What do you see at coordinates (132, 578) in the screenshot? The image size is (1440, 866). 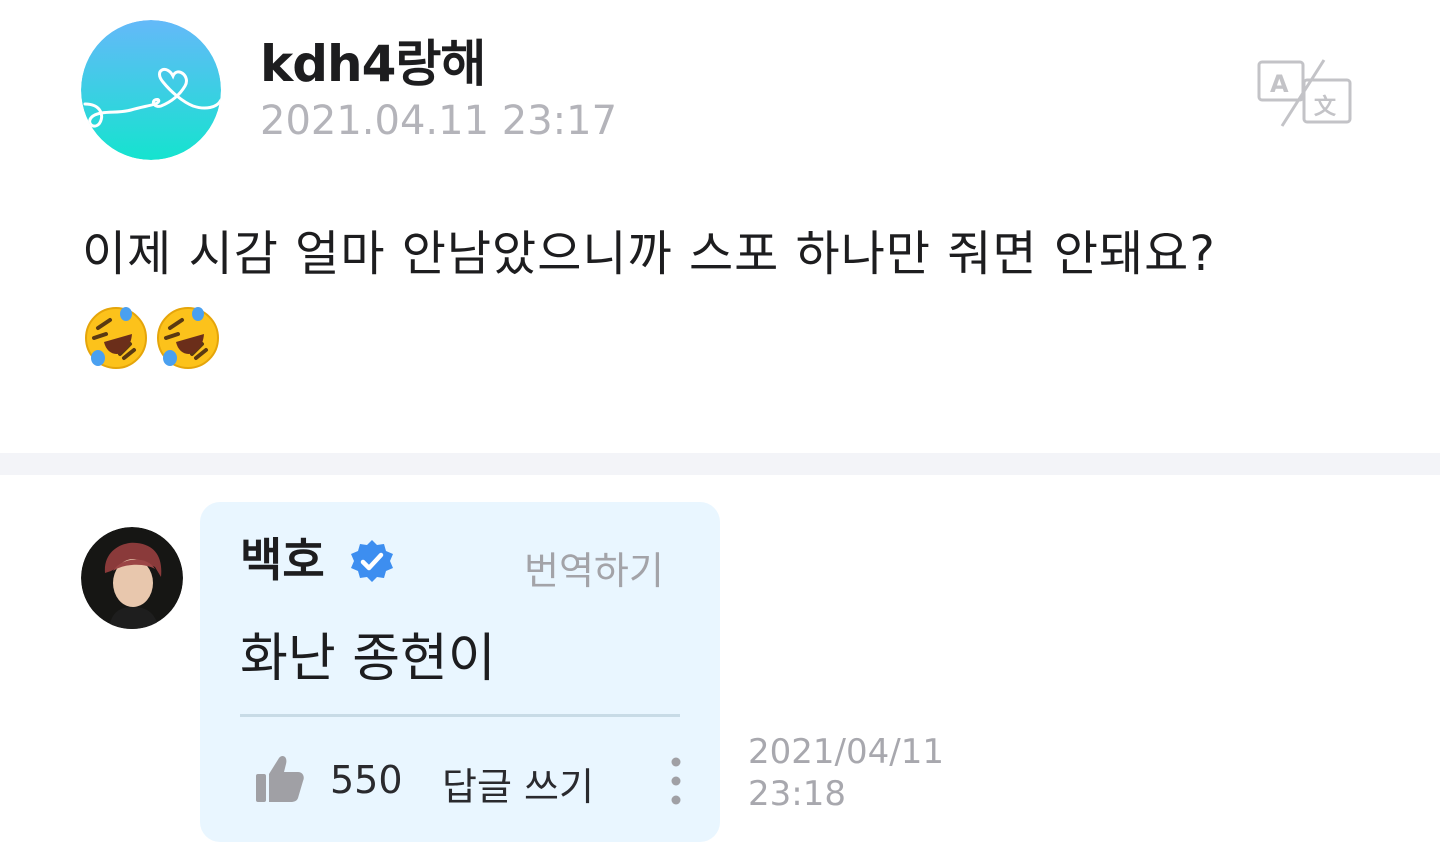 I see `commenter-avatar` at bounding box center [132, 578].